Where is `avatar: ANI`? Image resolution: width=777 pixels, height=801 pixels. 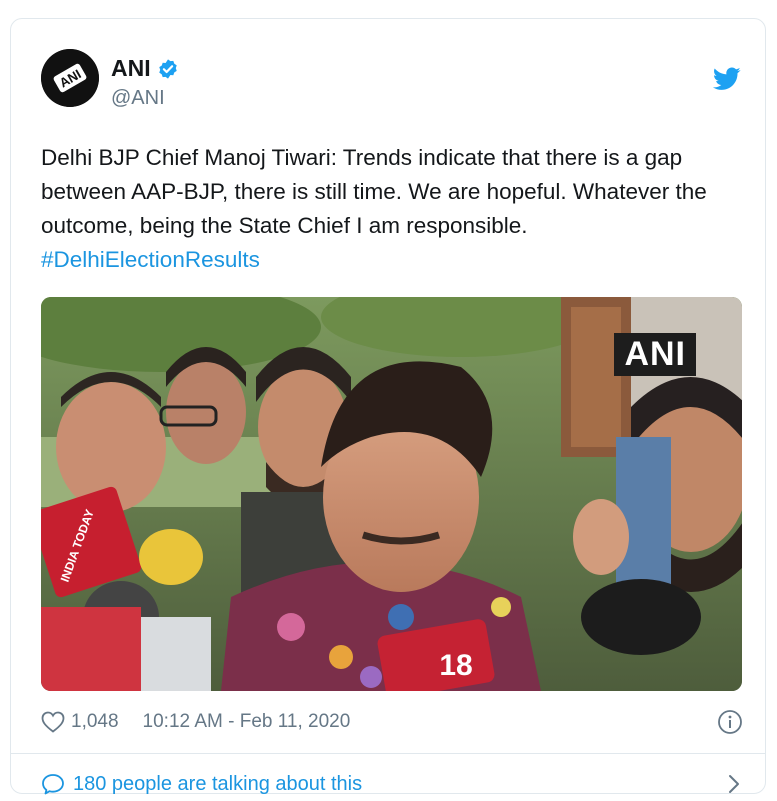 avatar: ANI is located at coordinates (70, 78).